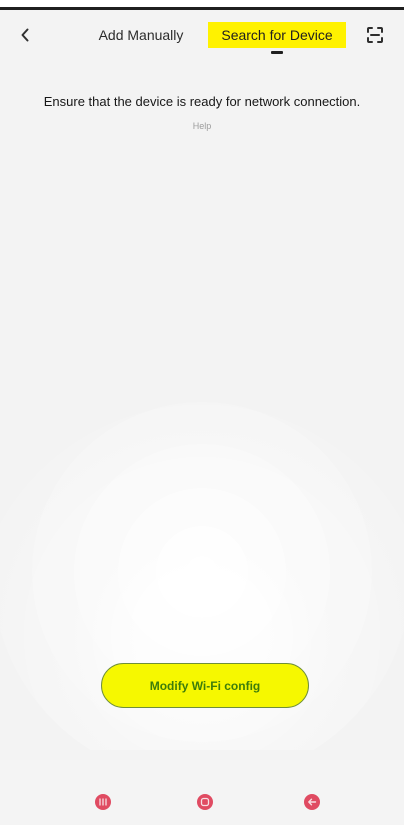  I want to click on home-button, so click(205, 802).